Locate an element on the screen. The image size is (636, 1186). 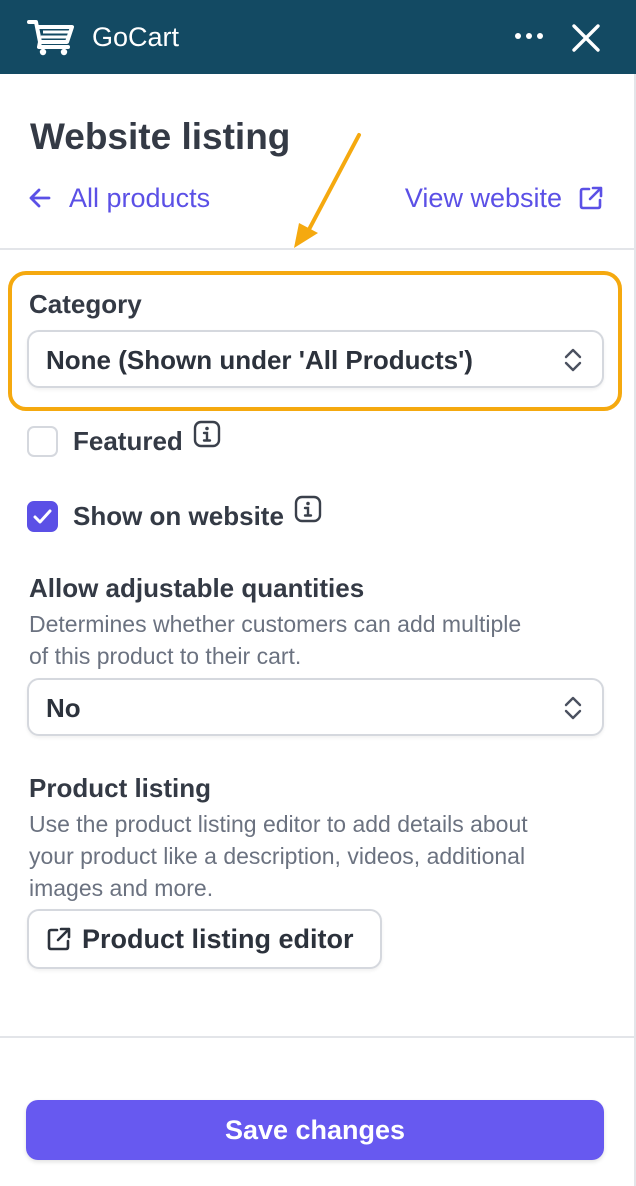
back-to-all-products-link: All products is located at coordinates (118, 198).